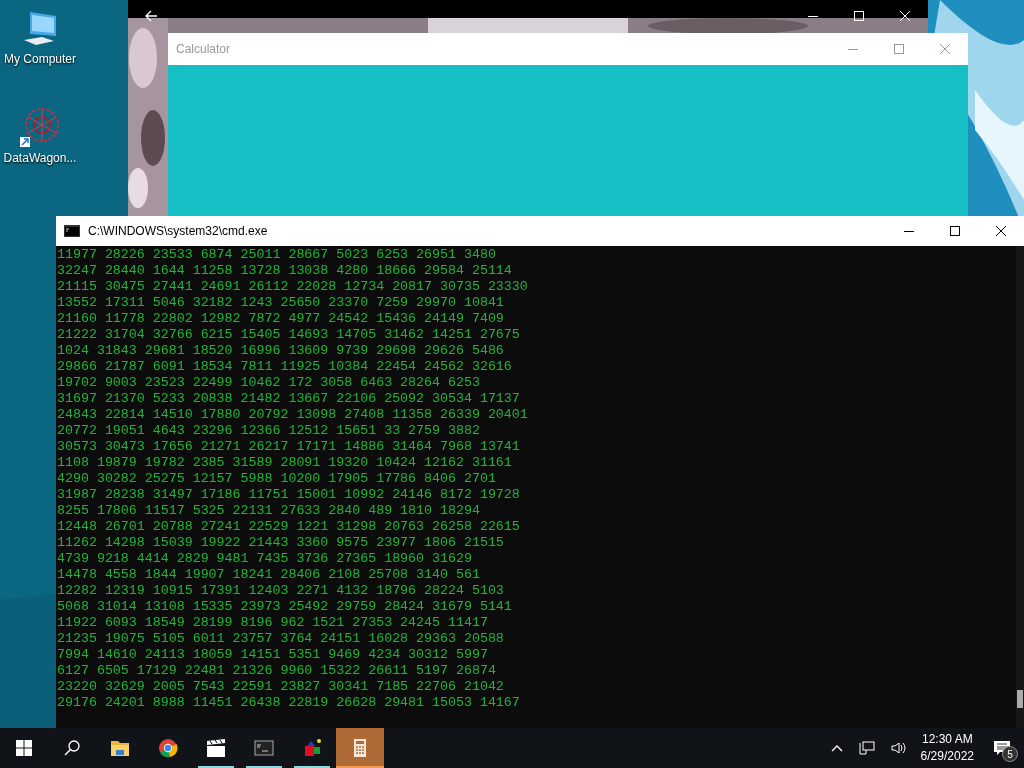 The height and width of the screenshot is (768, 1024). I want to click on notification-count: 5, so click(1010, 754).